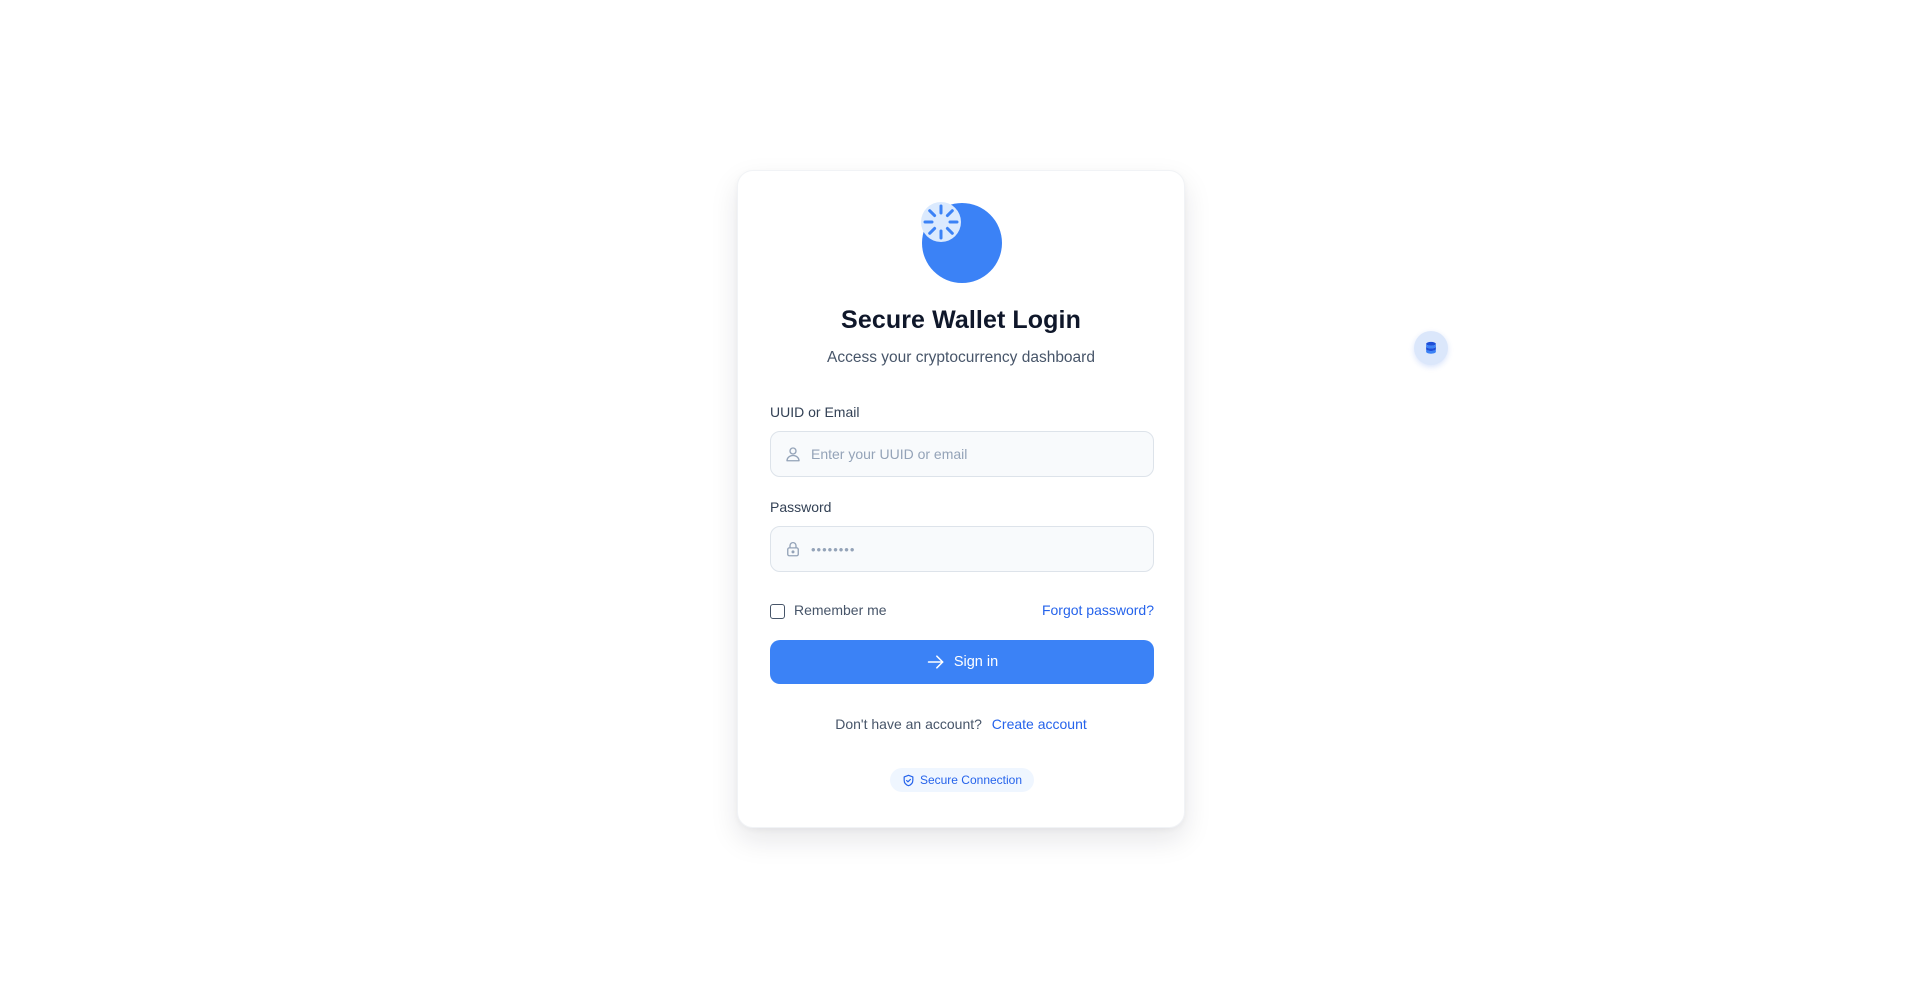  What do you see at coordinates (1039, 724) in the screenshot?
I see `create-account-link: Create account` at bounding box center [1039, 724].